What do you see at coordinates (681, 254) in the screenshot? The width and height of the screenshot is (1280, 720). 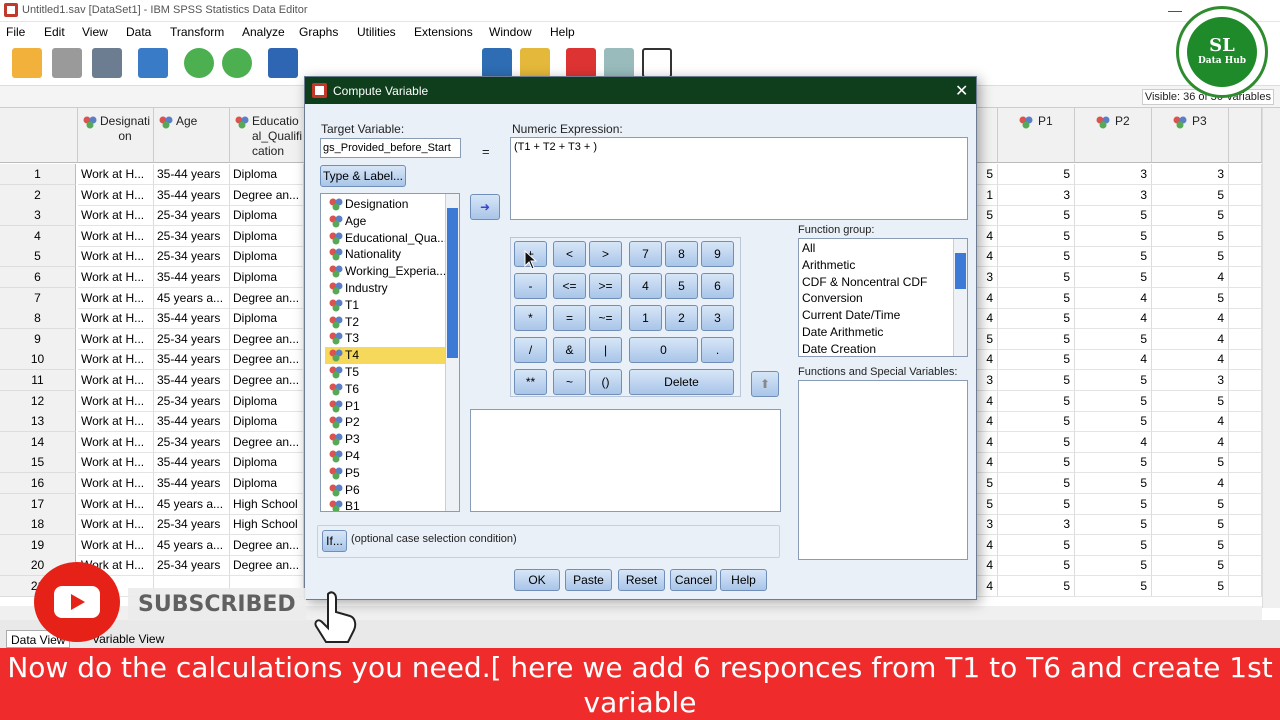 I see `keypad-key: 8` at bounding box center [681, 254].